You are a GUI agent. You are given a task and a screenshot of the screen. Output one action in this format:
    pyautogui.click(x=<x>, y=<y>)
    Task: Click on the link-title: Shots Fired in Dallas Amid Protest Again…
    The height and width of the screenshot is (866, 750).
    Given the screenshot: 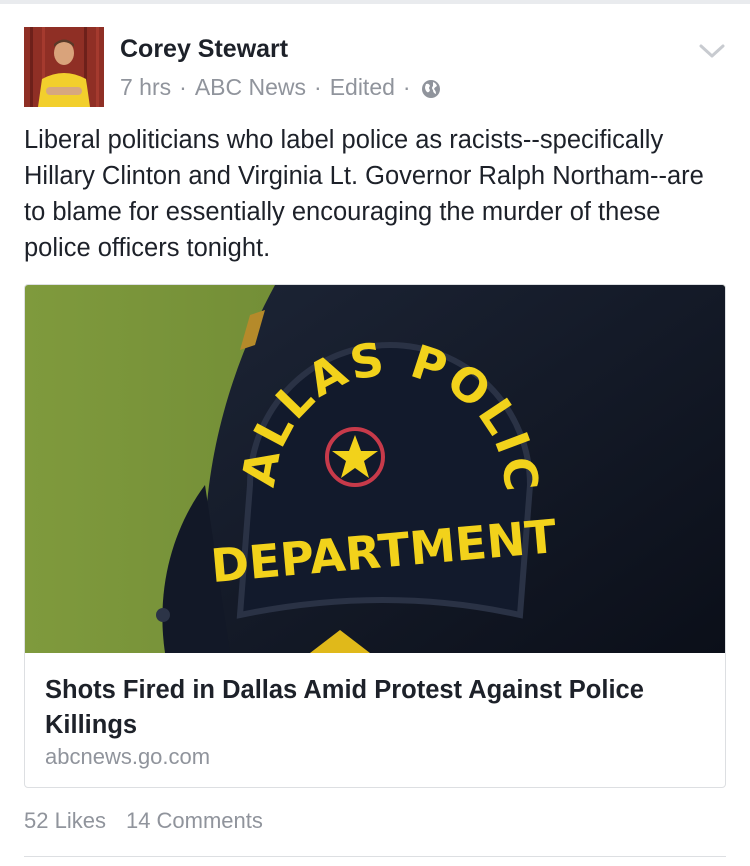 What is the action you would take?
    pyautogui.click(x=375, y=708)
    